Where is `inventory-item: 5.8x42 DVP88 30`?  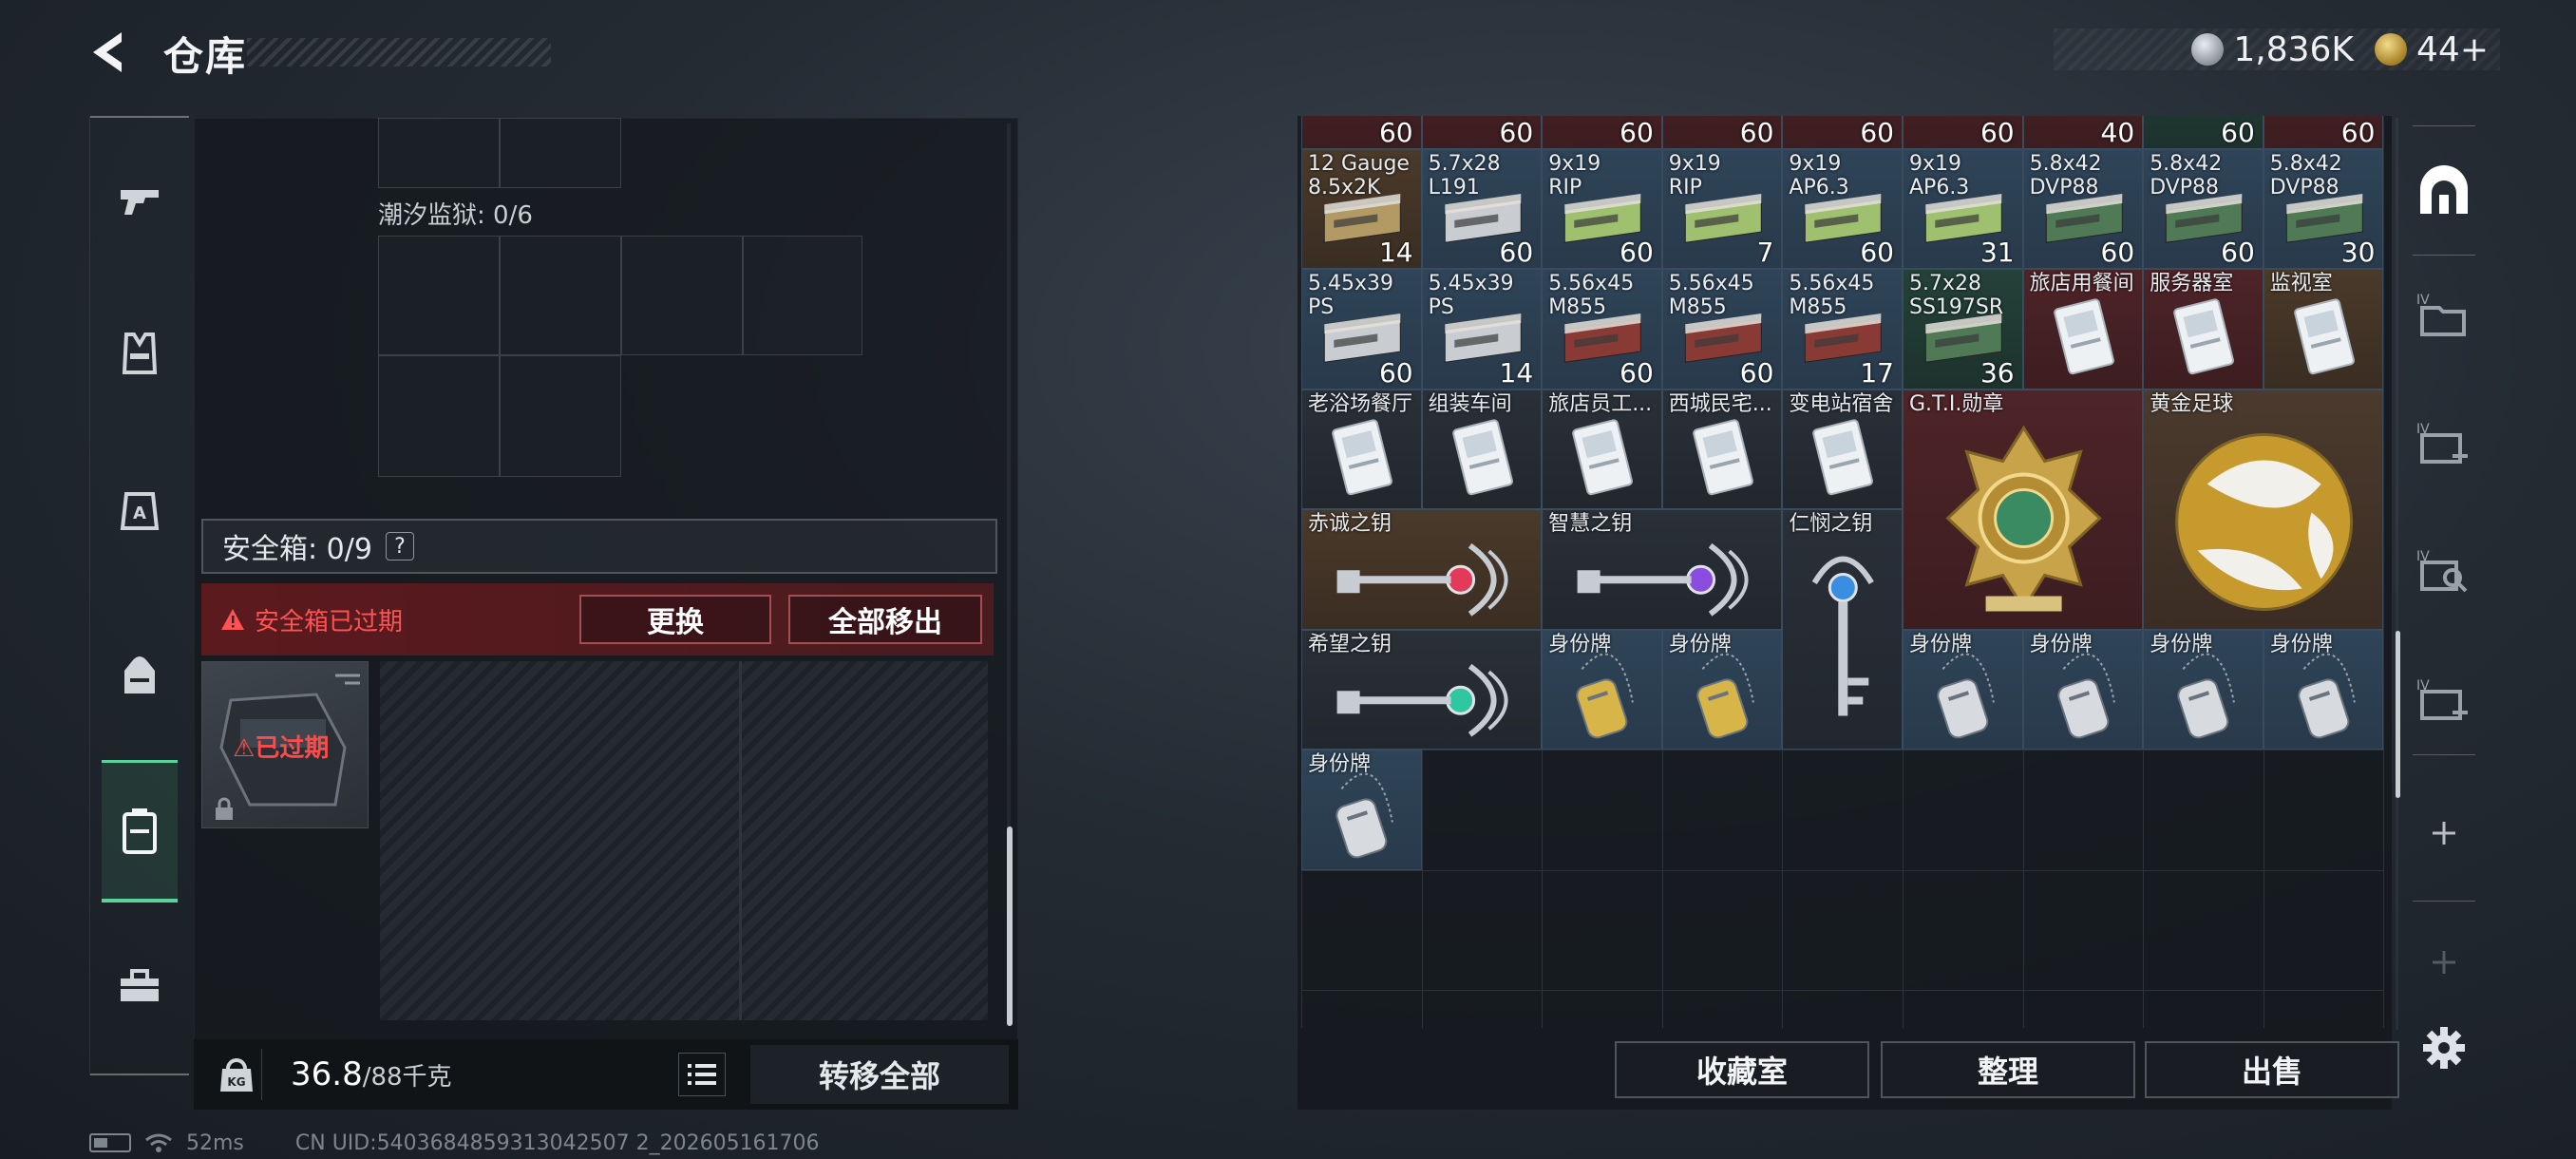
inventory-item: 5.8x42 DVP88 30 is located at coordinates (2323, 208).